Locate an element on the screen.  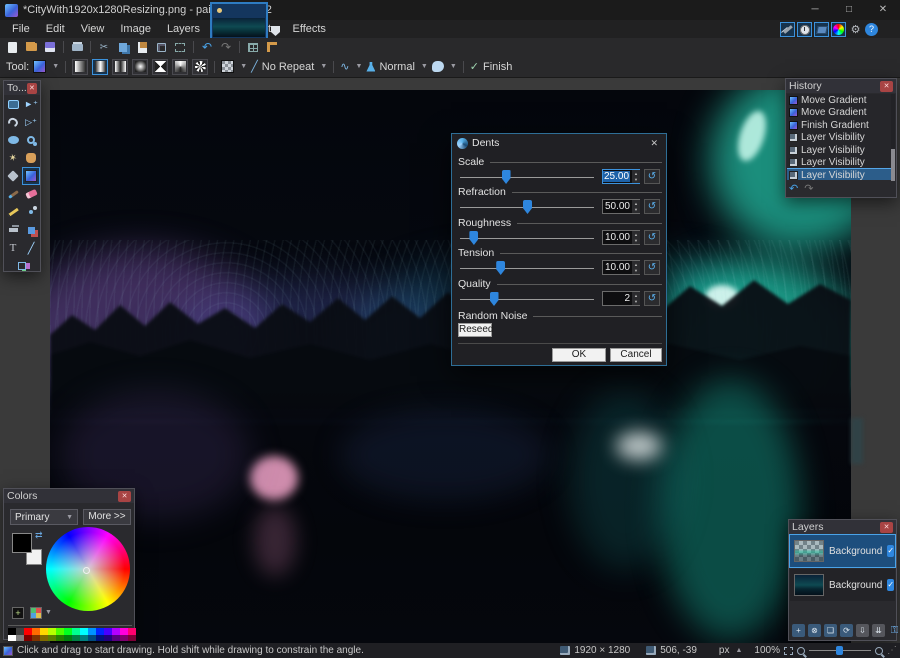
history-toggle-icon is located at coordinates (804, 29).